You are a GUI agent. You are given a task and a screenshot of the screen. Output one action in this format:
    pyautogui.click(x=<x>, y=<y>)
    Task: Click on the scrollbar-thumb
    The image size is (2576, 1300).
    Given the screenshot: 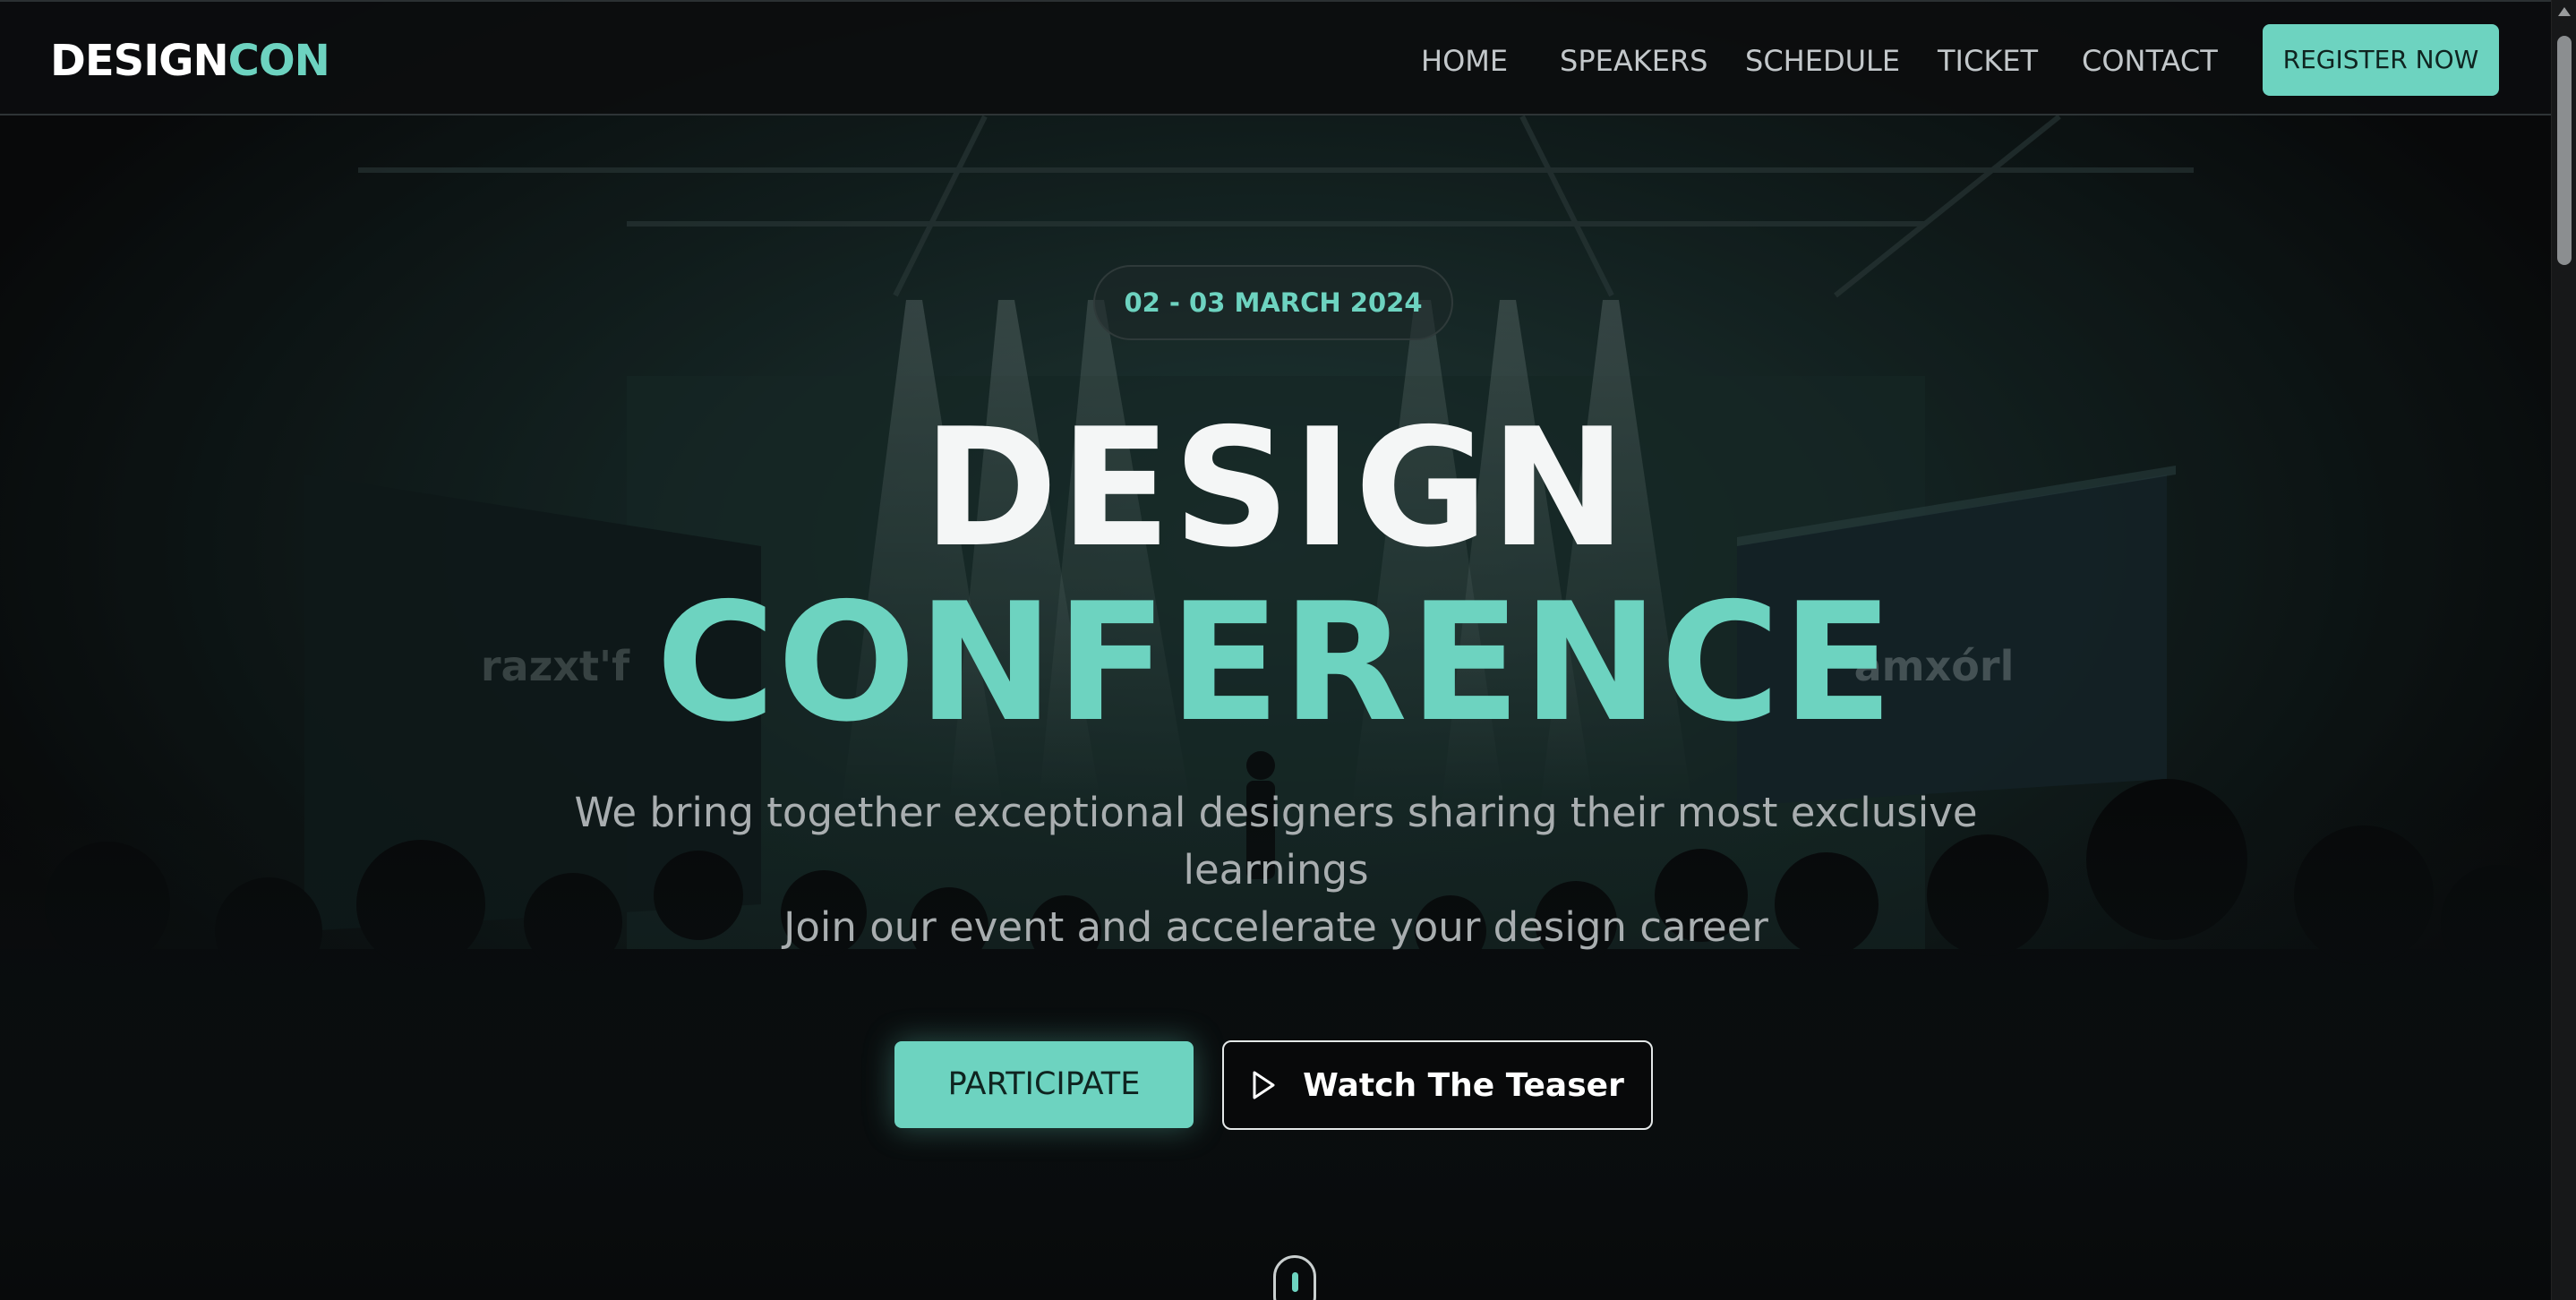 What is the action you would take?
    pyautogui.click(x=2564, y=150)
    